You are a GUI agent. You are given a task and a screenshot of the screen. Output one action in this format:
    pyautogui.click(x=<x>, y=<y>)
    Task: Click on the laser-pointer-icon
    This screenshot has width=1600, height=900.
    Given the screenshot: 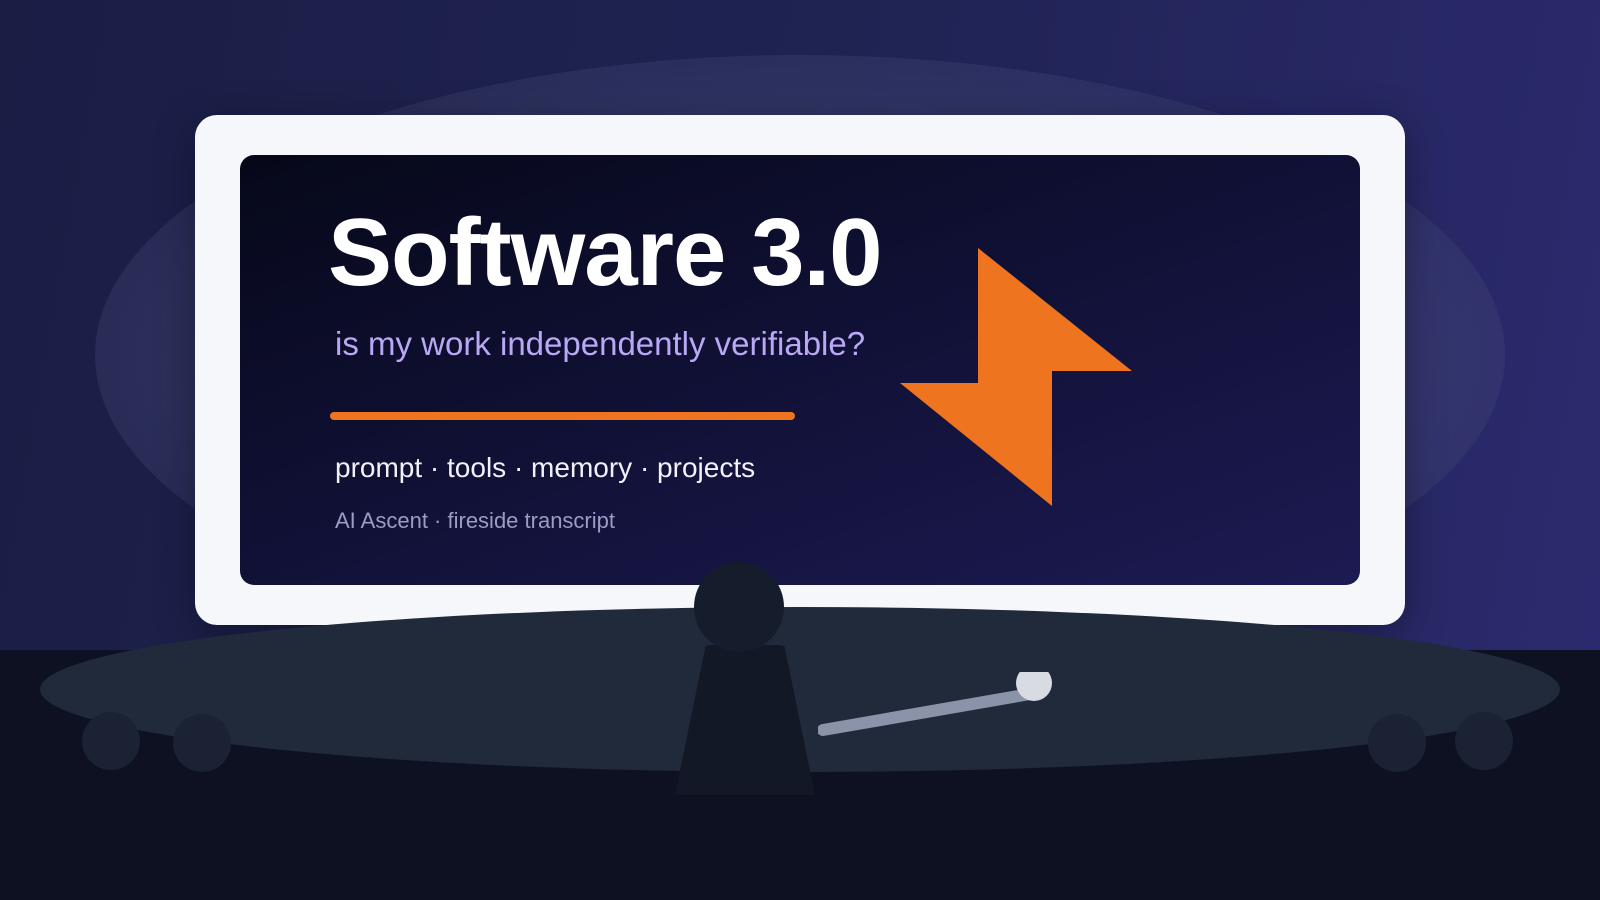 What is the action you would take?
    pyautogui.click(x=935, y=704)
    